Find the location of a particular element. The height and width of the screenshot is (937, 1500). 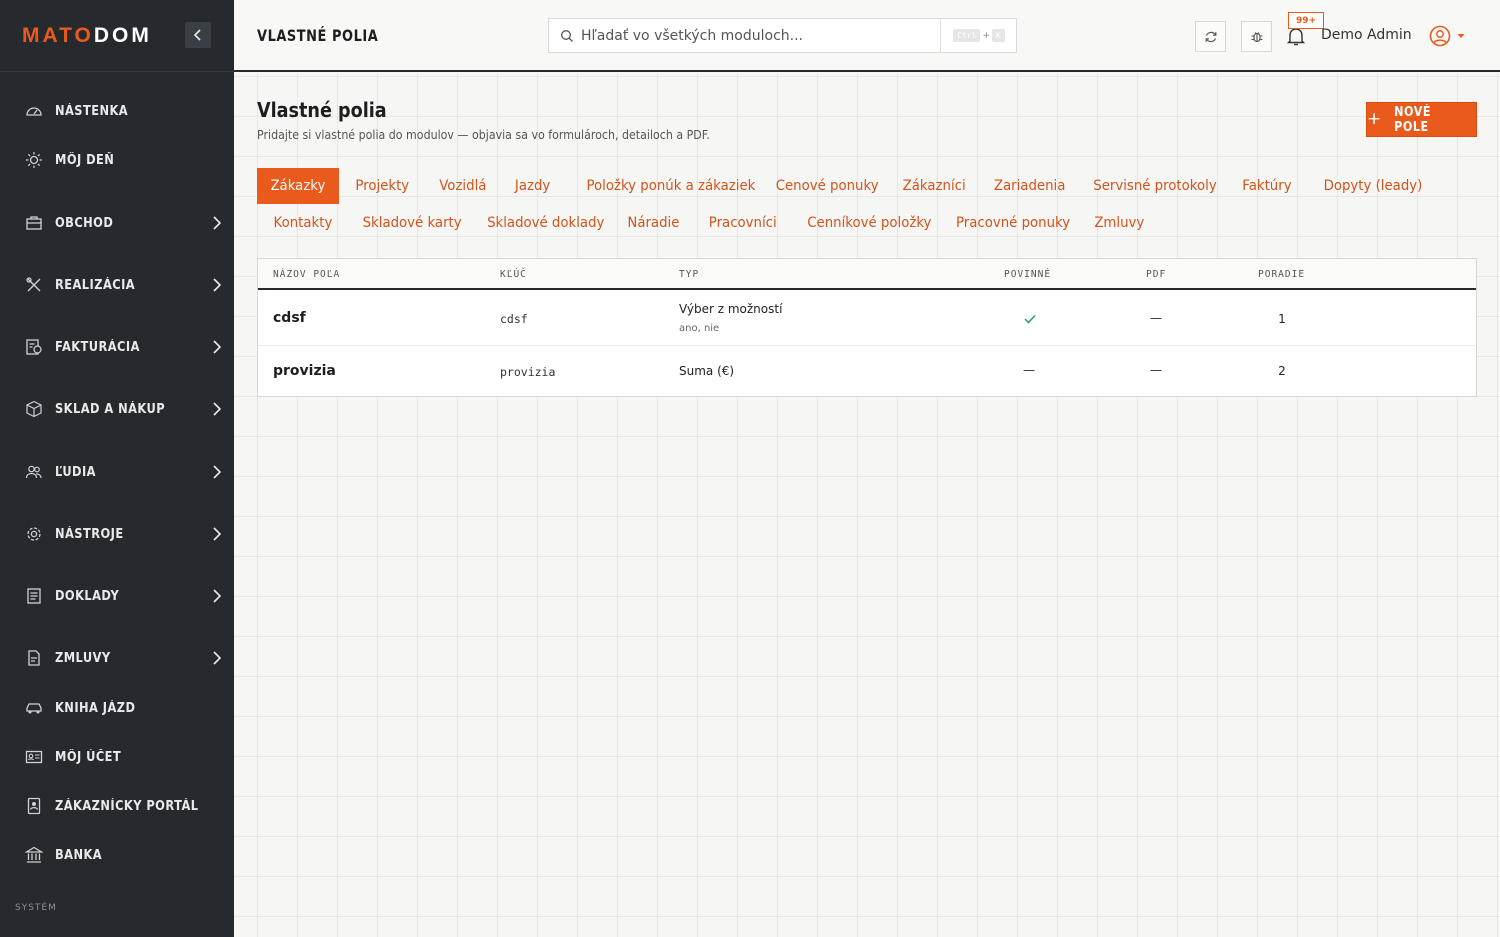

page-title: Vlastné polia is located at coordinates (322, 110).